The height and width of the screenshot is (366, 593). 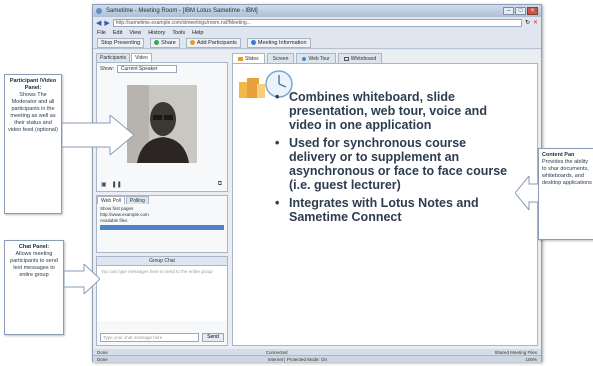 I want to click on meeting-info-button: Meeting Information, so click(x=278, y=42).